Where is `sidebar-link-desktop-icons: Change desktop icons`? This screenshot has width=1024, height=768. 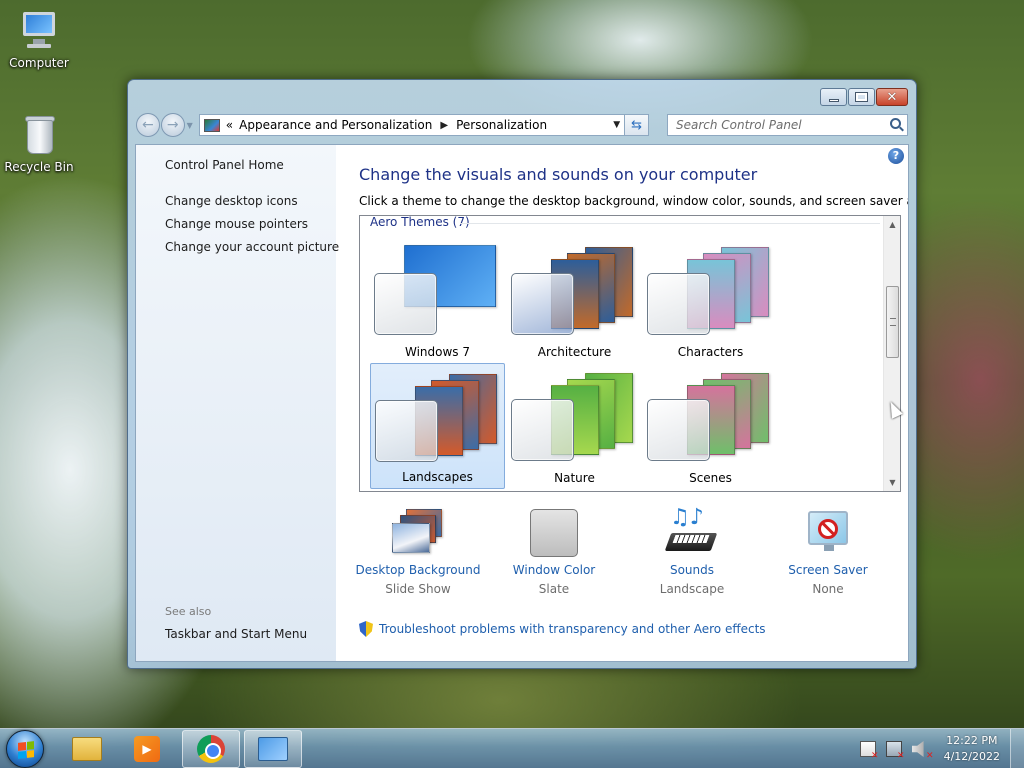 sidebar-link-desktop-icons: Change desktop icons is located at coordinates (231, 201).